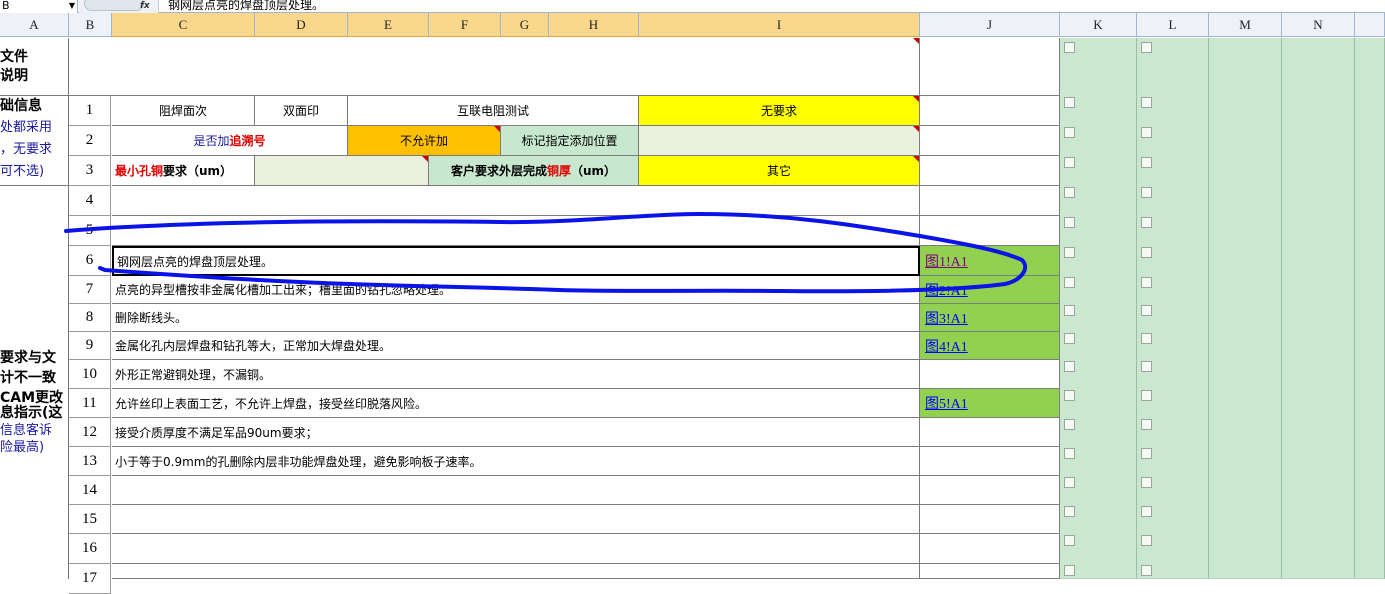  I want to click on hand-drawn-annotation, so click(546, 253).